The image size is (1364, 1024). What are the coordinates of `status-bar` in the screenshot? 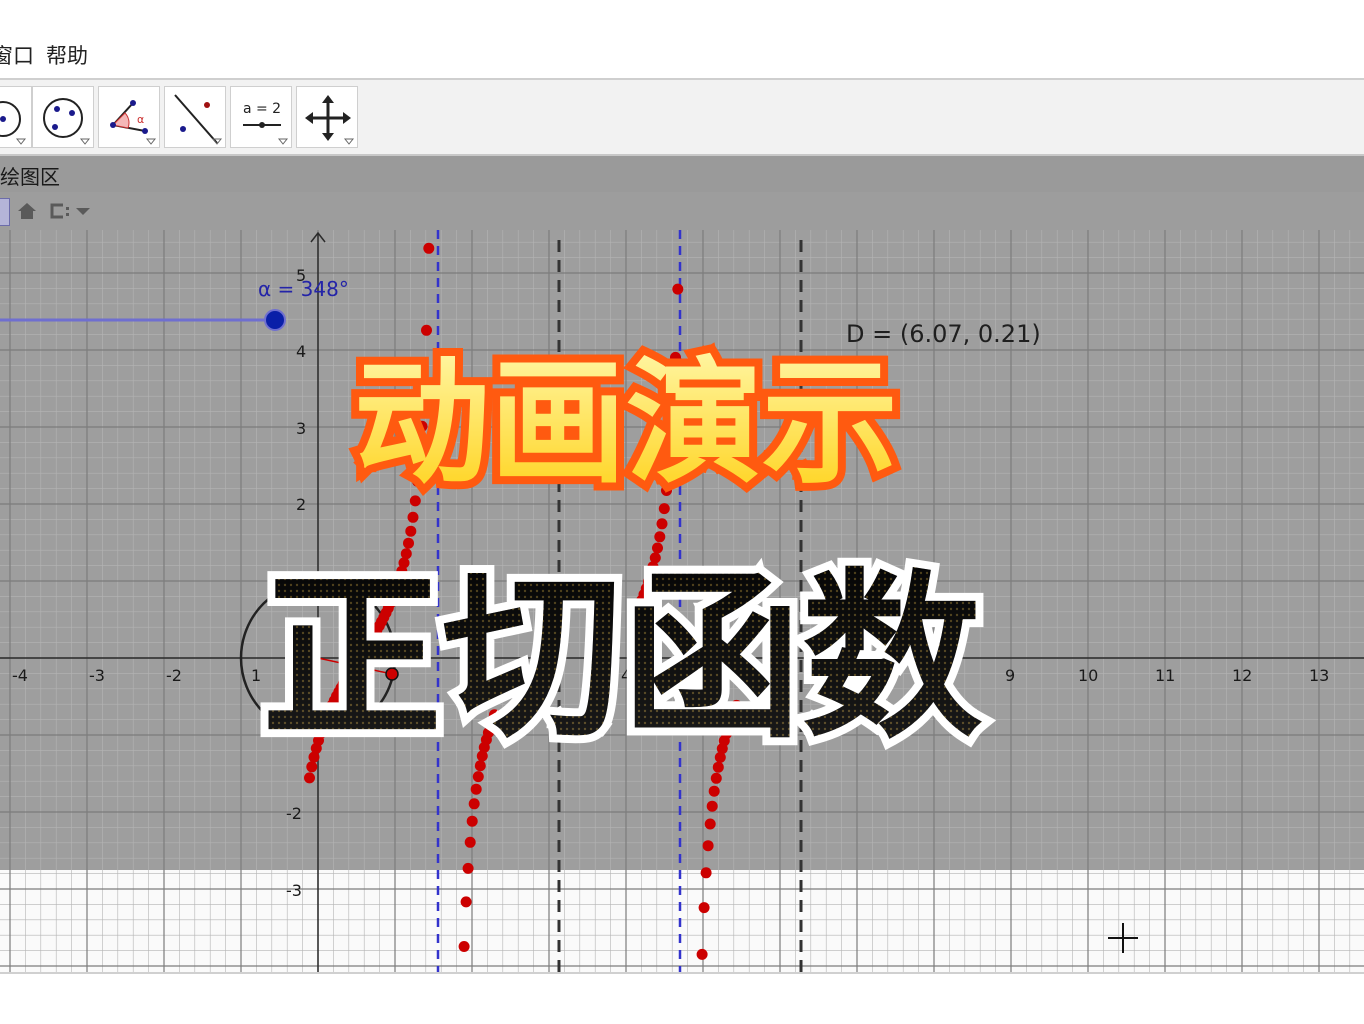 It's located at (682, 998).